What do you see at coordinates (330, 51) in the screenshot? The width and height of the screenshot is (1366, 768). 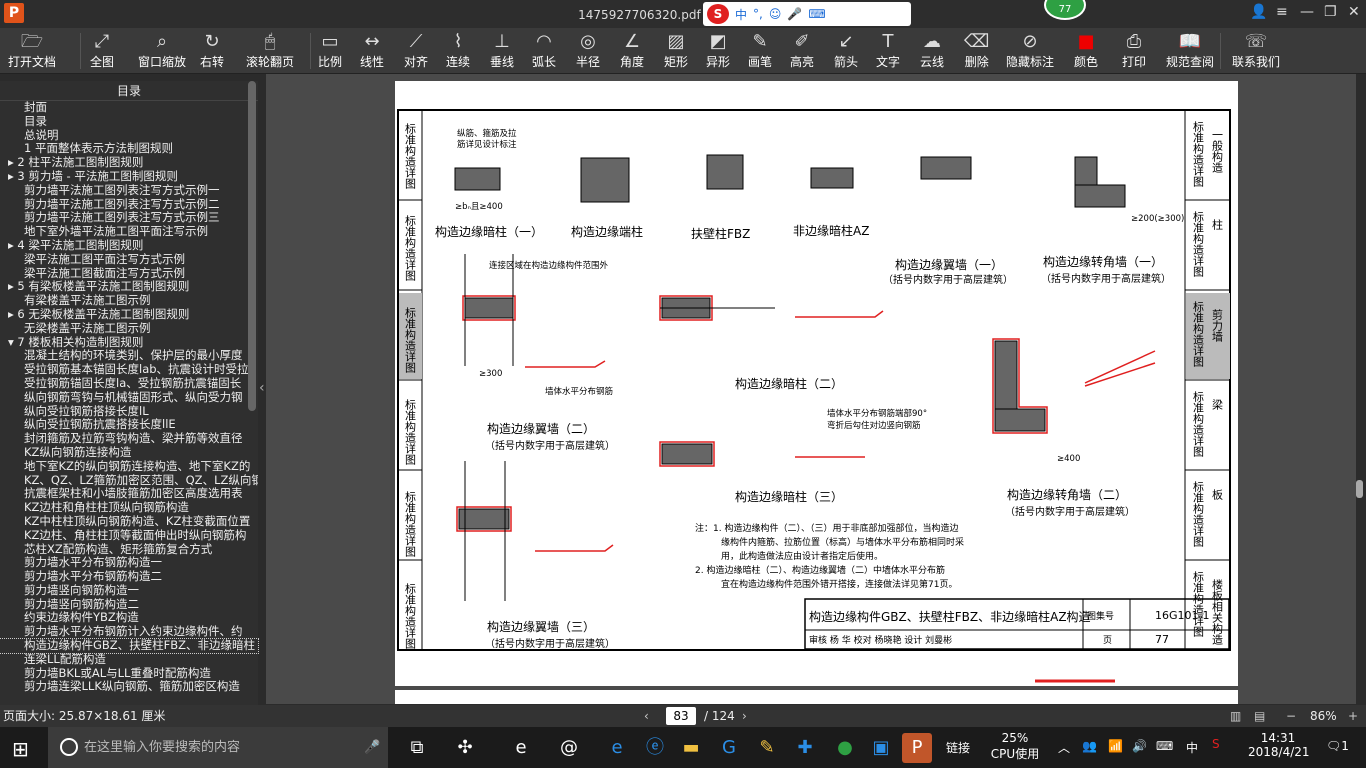 I see `toolbar-scale-button: ▭ 比例` at bounding box center [330, 51].